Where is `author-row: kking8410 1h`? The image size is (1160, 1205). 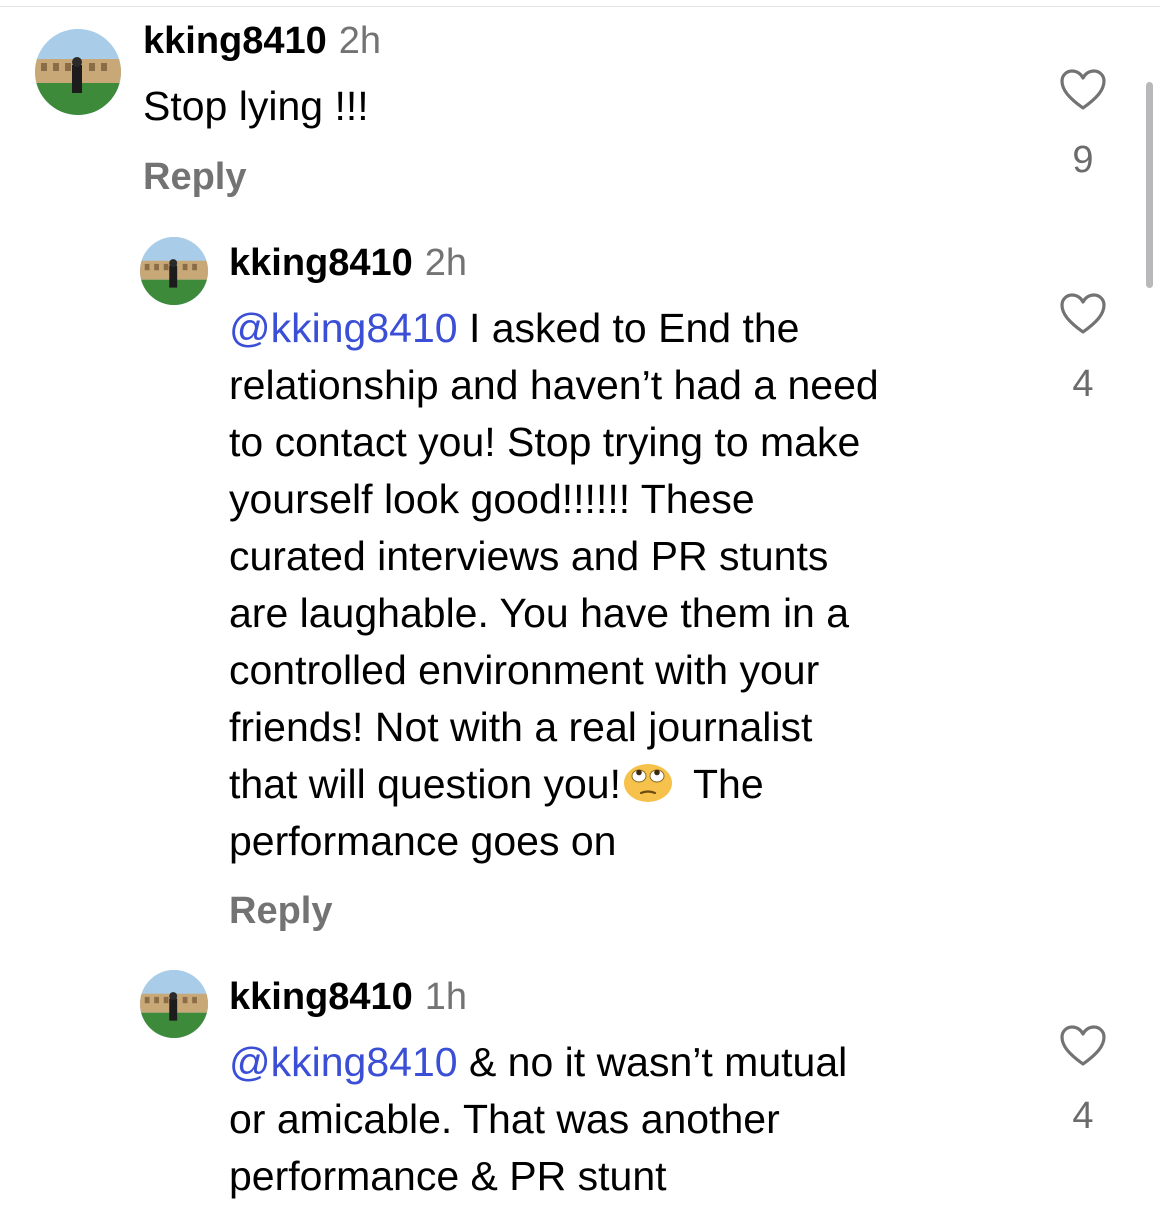
author-row: kking8410 1h is located at coordinates (348, 997).